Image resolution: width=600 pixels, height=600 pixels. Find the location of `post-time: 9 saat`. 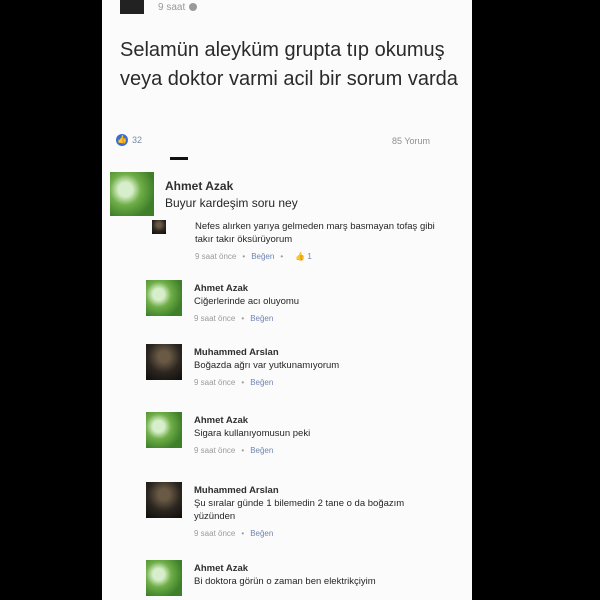

post-time: 9 saat is located at coordinates (171, 7).